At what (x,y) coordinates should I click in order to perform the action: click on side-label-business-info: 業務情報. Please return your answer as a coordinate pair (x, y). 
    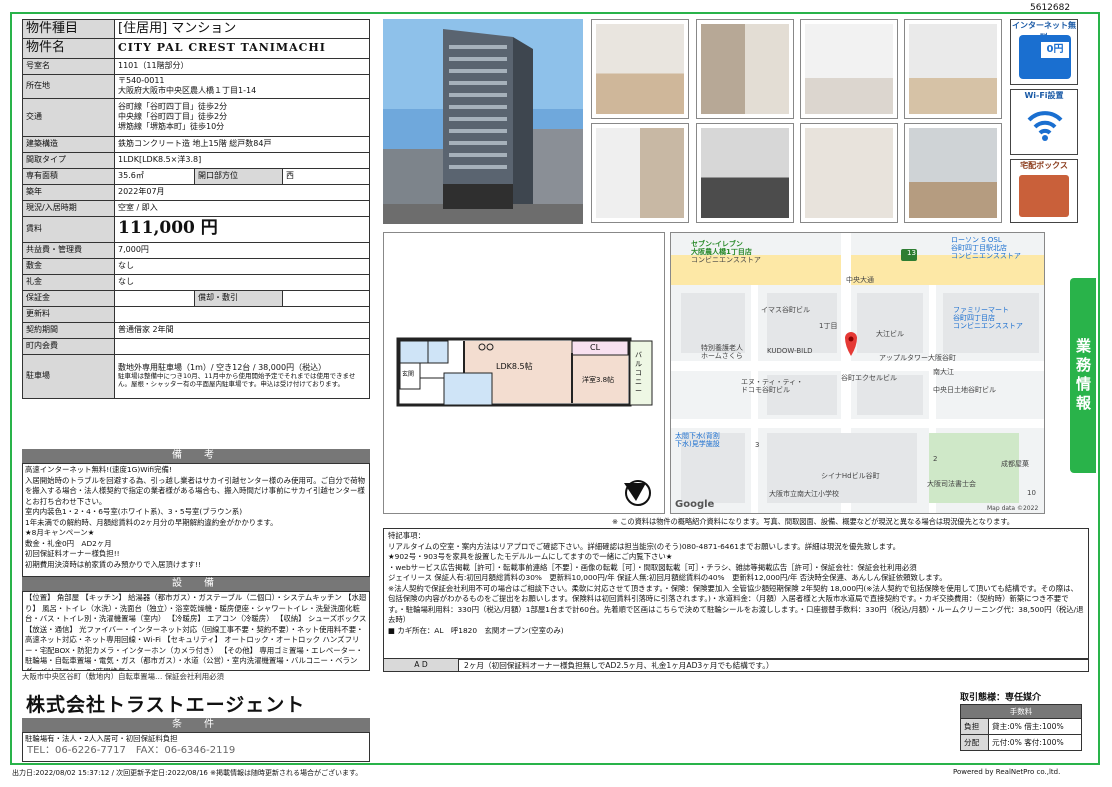
    Looking at the image, I should click on (1083, 375).